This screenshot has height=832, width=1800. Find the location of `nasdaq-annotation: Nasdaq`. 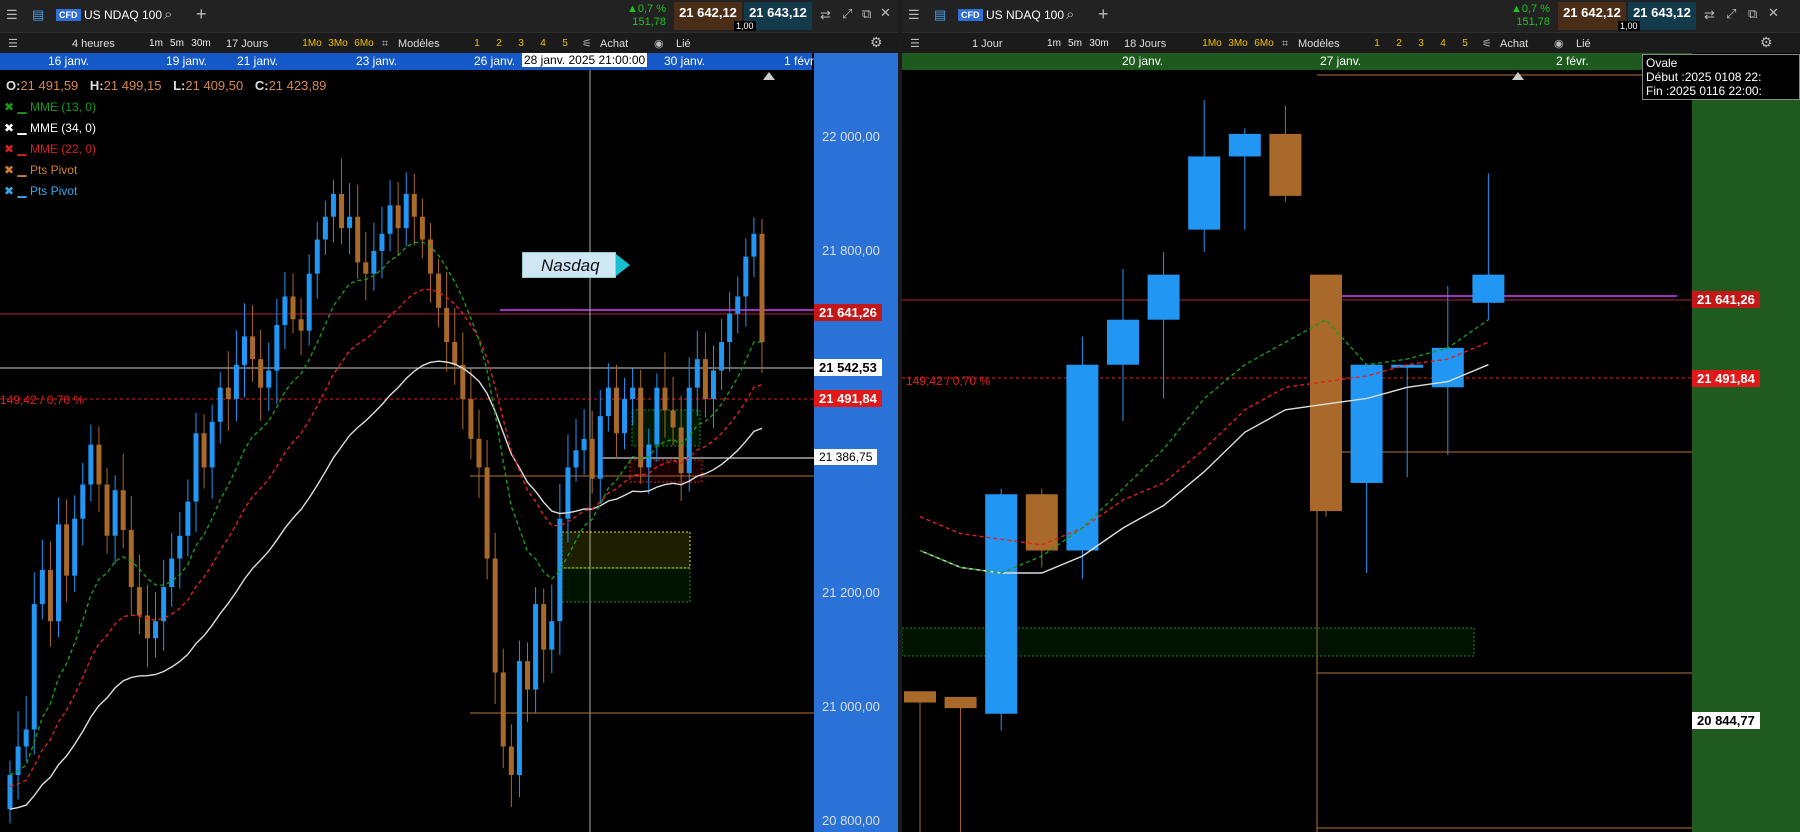

nasdaq-annotation: Nasdaq is located at coordinates (569, 265).